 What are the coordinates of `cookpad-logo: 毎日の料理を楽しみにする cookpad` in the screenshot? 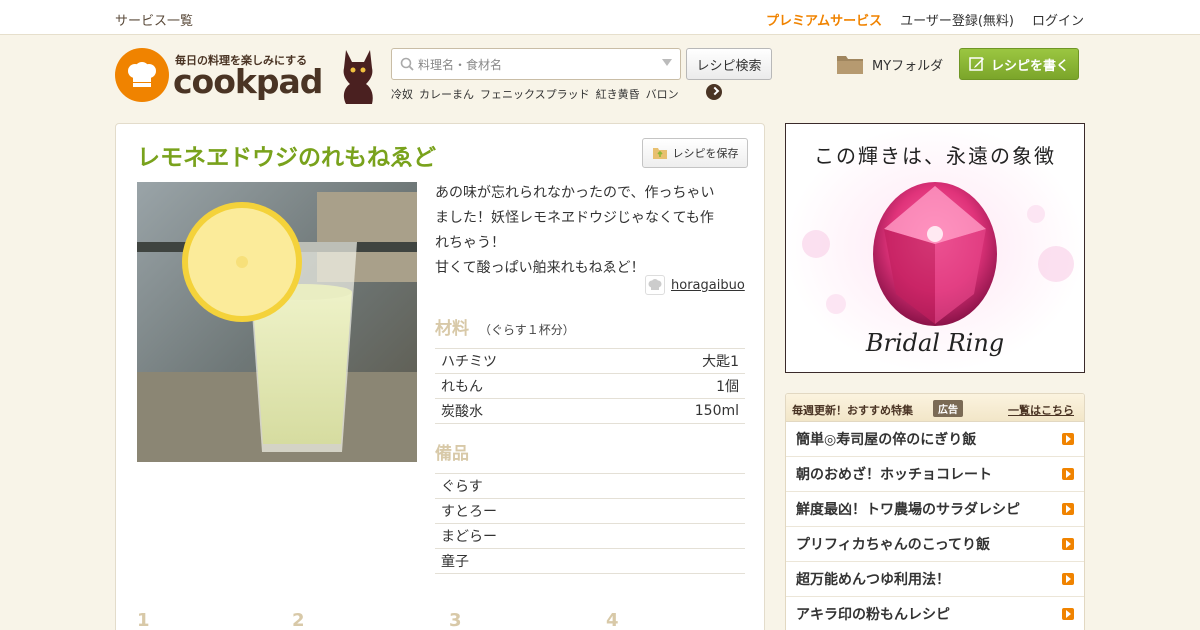 It's located at (219, 76).